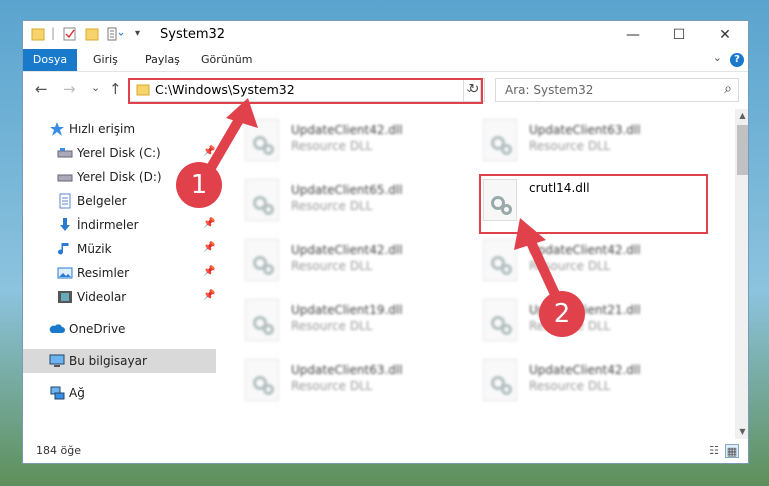 The image size is (769, 486). Describe the element at coordinates (199, 185) in the screenshot. I see `step-1-badge: 1` at that location.